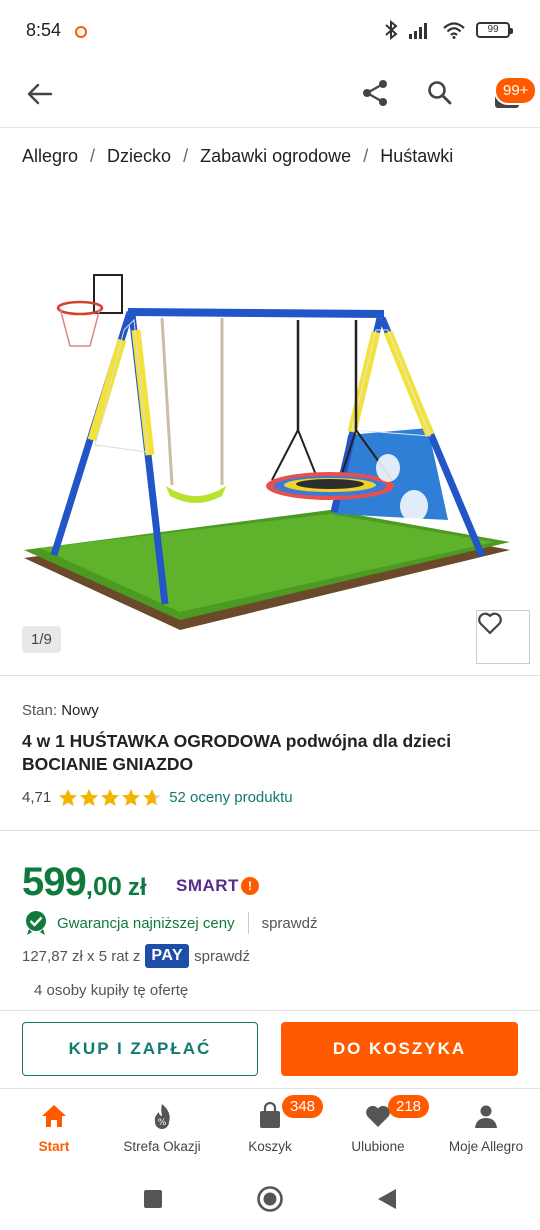  I want to click on home-system-button, so click(270, 1199).